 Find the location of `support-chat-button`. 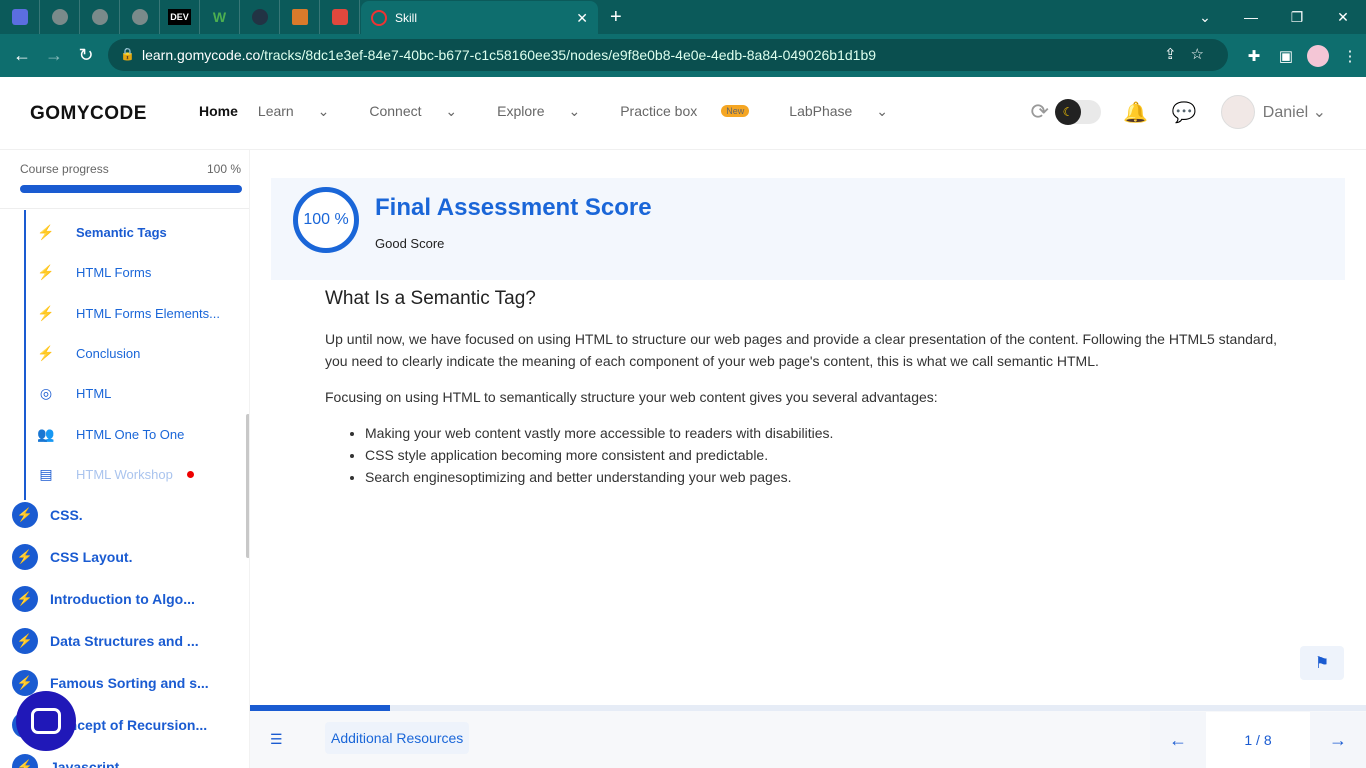

support-chat-button is located at coordinates (46, 721).